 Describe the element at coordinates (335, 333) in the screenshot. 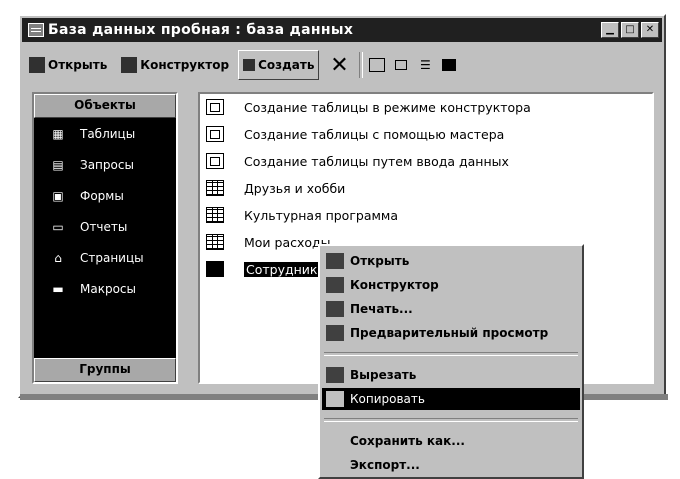

I see `preview-icon` at that location.